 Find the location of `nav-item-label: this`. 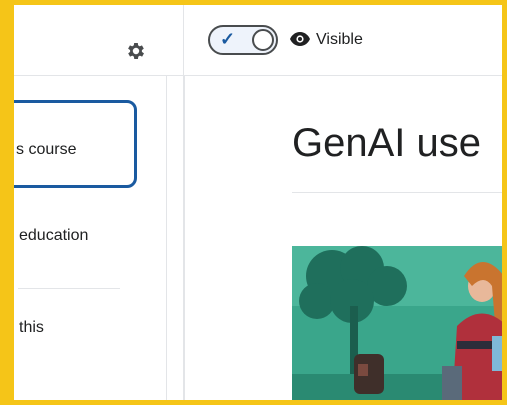

nav-item-label: this is located at coordinates (31, 327).